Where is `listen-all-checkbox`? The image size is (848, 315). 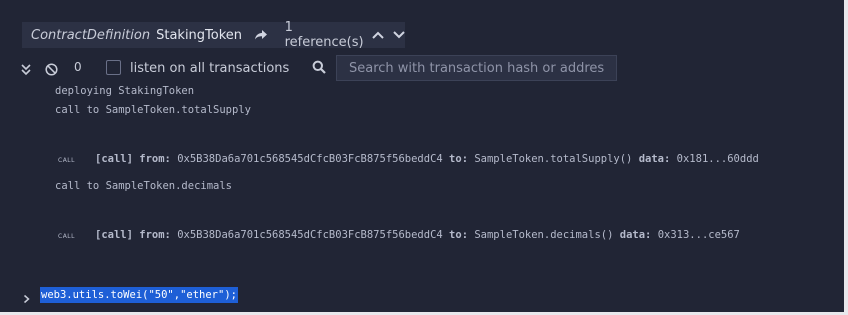
listen-all-checkbox is located at coordinates (113, 67).